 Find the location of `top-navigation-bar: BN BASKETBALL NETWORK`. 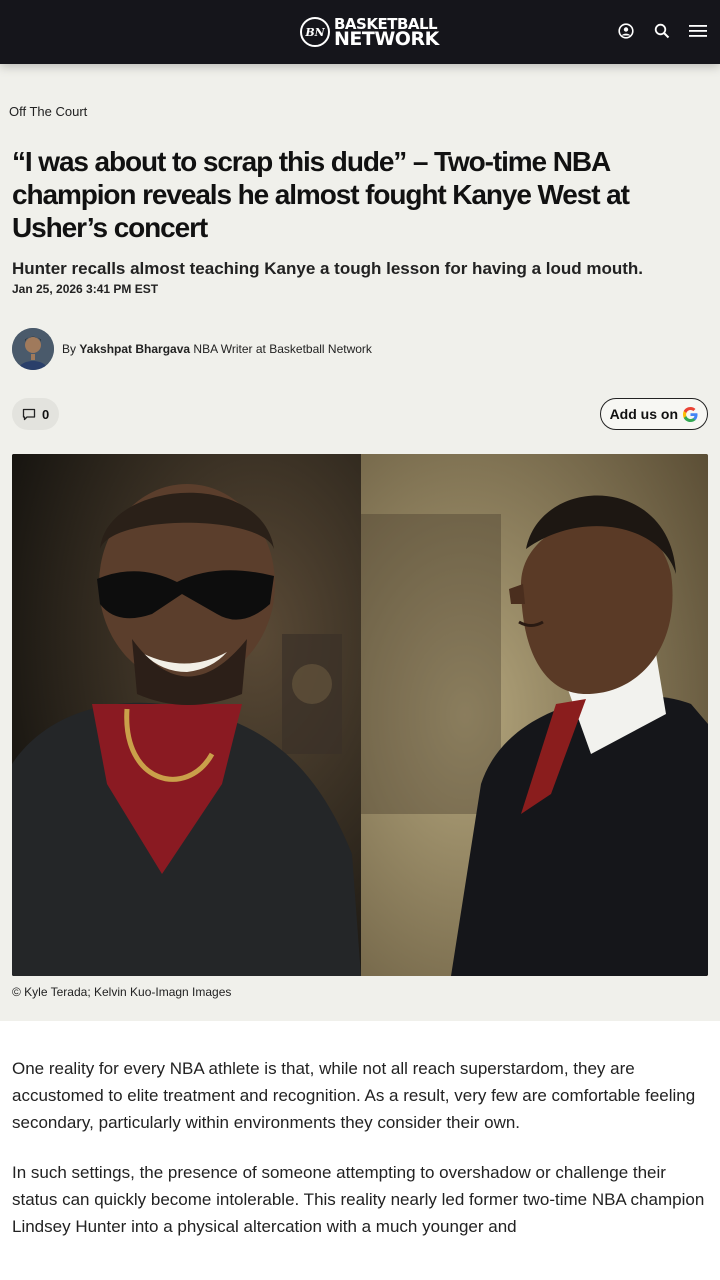

top-navigation-bar: BN BASKETBALL NETWORK is located at coordinates (360, 32).